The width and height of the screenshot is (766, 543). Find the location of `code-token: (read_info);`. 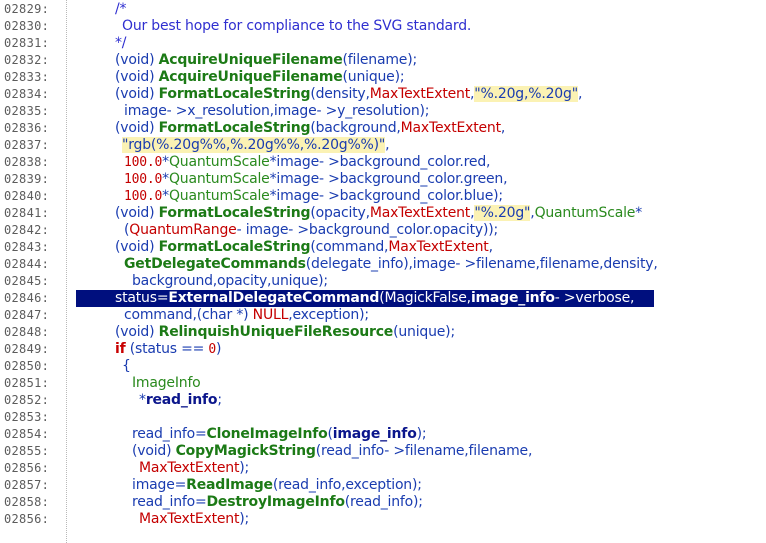

code-token: (read_info); is located at coordinates (383, 502).